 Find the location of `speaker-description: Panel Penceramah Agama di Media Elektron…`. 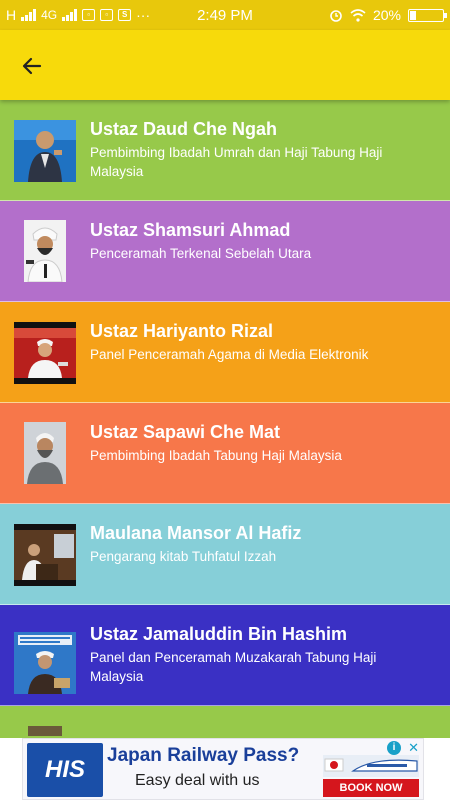

speaker-description: Panel Penceramah Agama di Media Elektron… is located at coordinates (229, 354).